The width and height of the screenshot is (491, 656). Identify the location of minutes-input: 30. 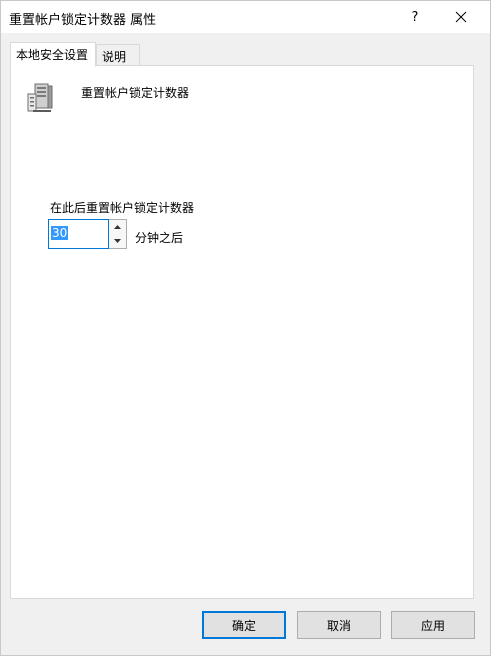
(78, 234).